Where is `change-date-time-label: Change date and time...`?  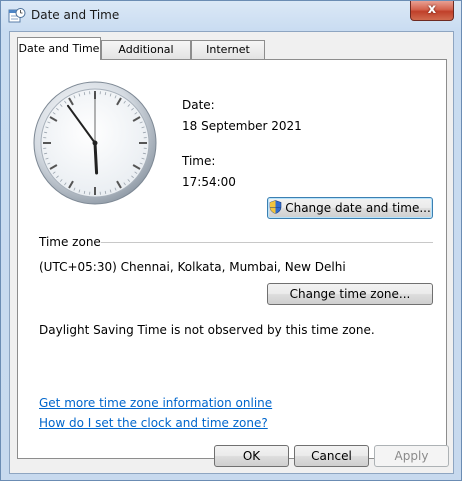
change-date-time-label: Change date and time... is located at coordinates (358, 208).